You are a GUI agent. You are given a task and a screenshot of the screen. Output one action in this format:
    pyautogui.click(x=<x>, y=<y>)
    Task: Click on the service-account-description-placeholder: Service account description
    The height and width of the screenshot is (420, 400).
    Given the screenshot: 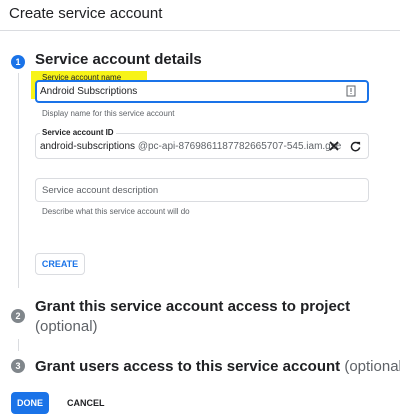 What is the action you would take?
    pyautogui.click(x=100, y=190)
    